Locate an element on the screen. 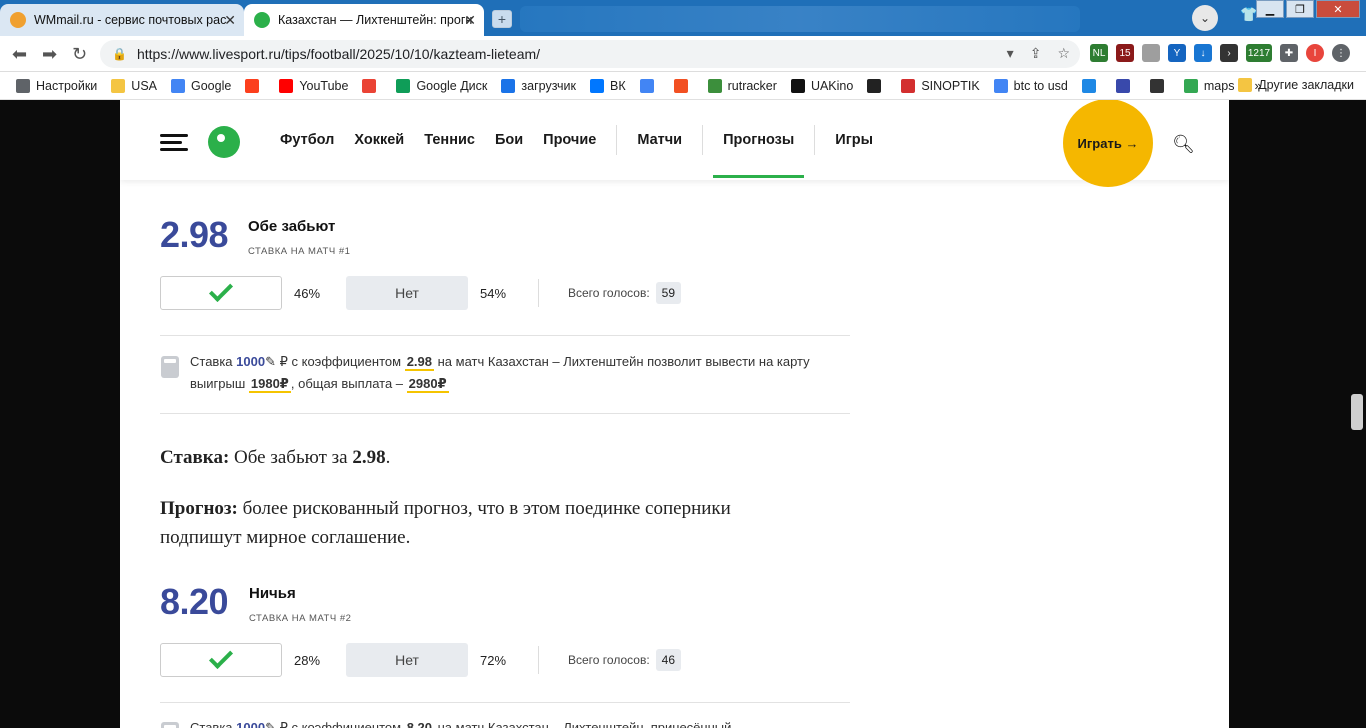  bookmark-item: btc to usd is located at coordinates (1030, 85).